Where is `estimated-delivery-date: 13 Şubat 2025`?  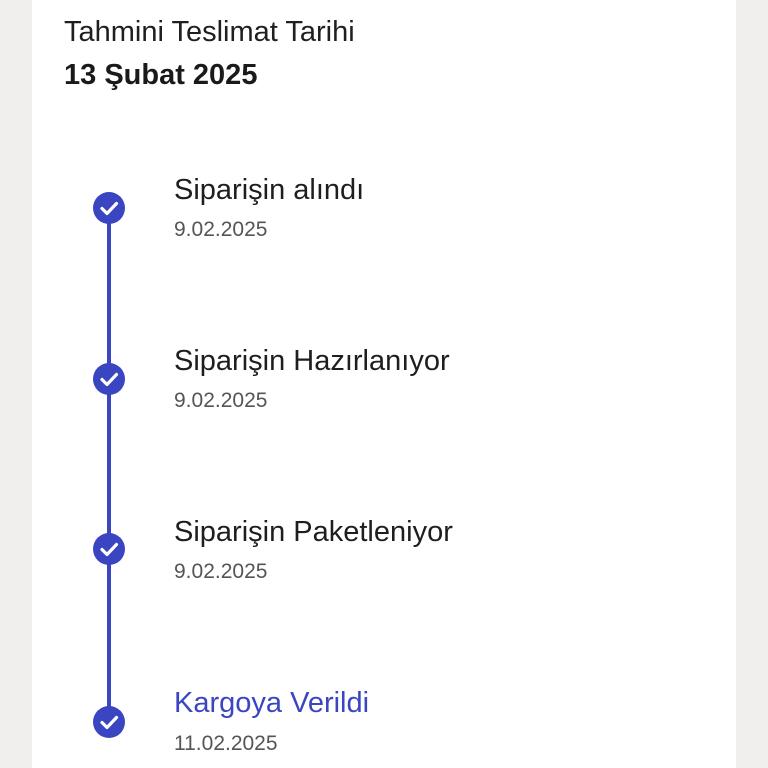 estimated-delivery-date: 13 Şubat 2025 is located at coordinates (161, 75).